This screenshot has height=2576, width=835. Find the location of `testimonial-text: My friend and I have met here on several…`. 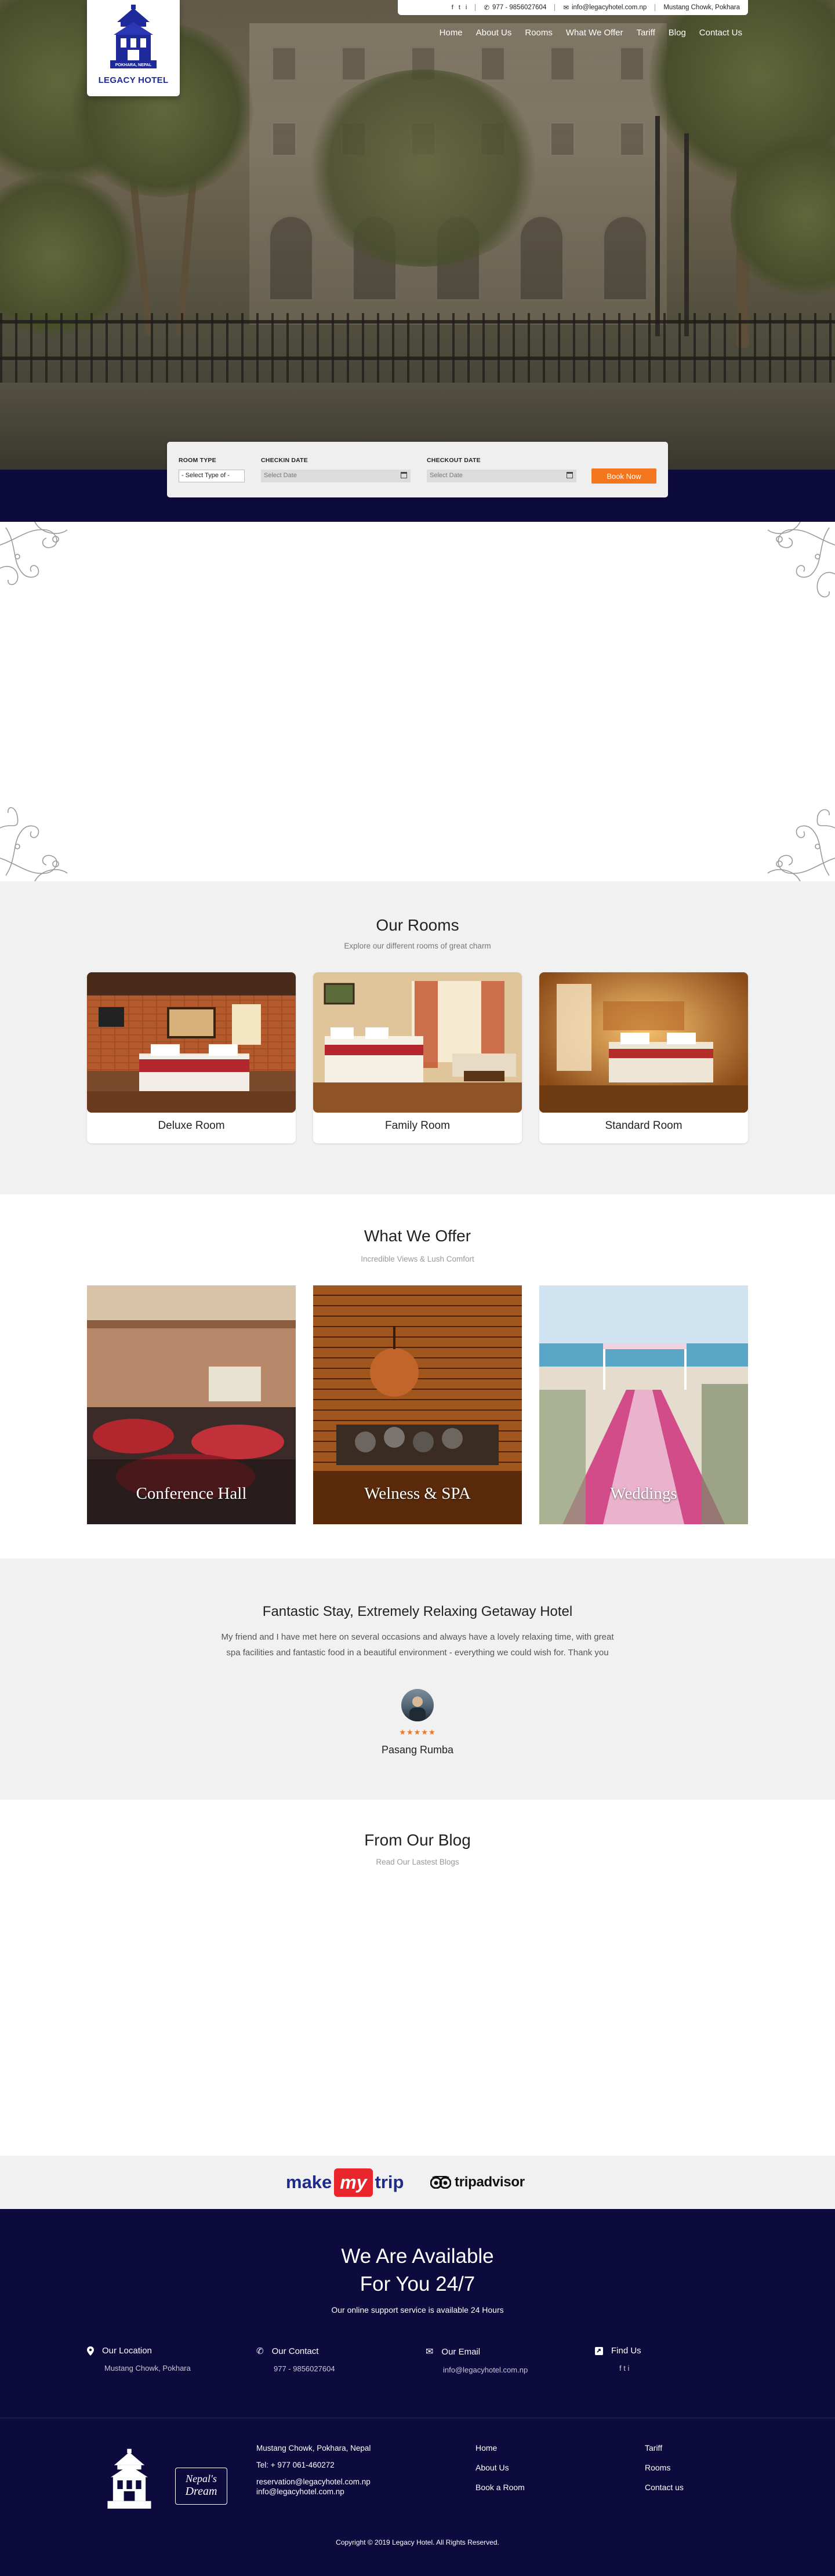

testimonial-text: My friend and I have met here on several… is located at coordinates (418, 1645).